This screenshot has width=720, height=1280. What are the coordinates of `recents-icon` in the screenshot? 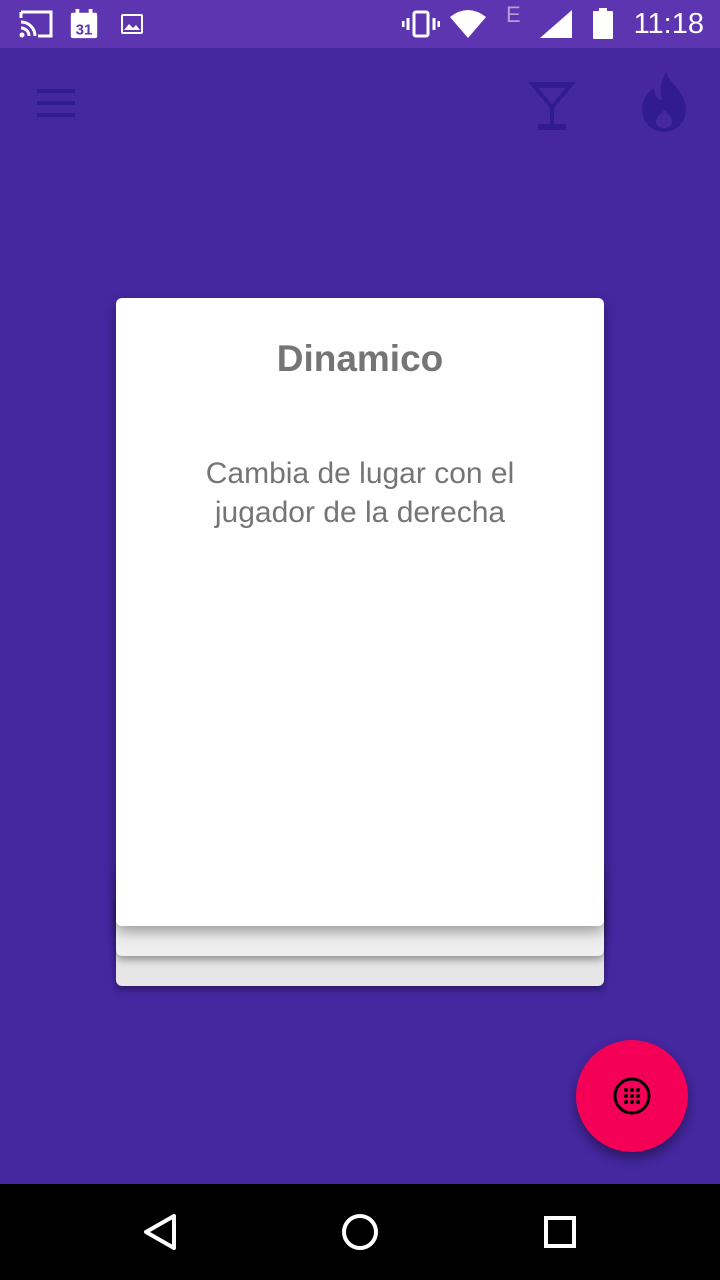 It's located at (560, 1232).